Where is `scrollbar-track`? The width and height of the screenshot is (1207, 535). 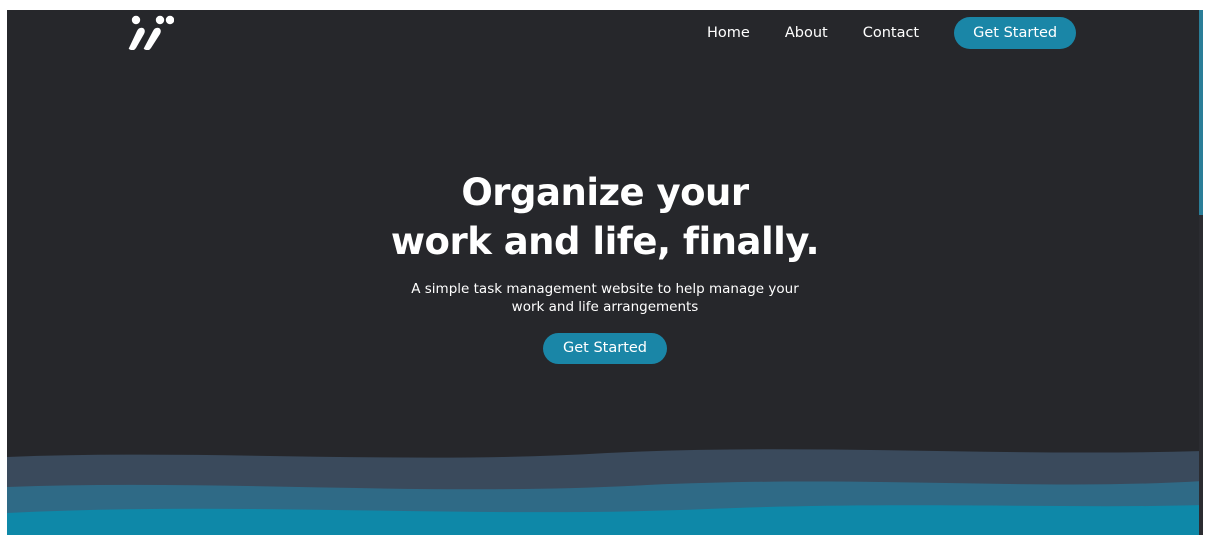
scrollbar-track is located at coordinates (1201, 272).